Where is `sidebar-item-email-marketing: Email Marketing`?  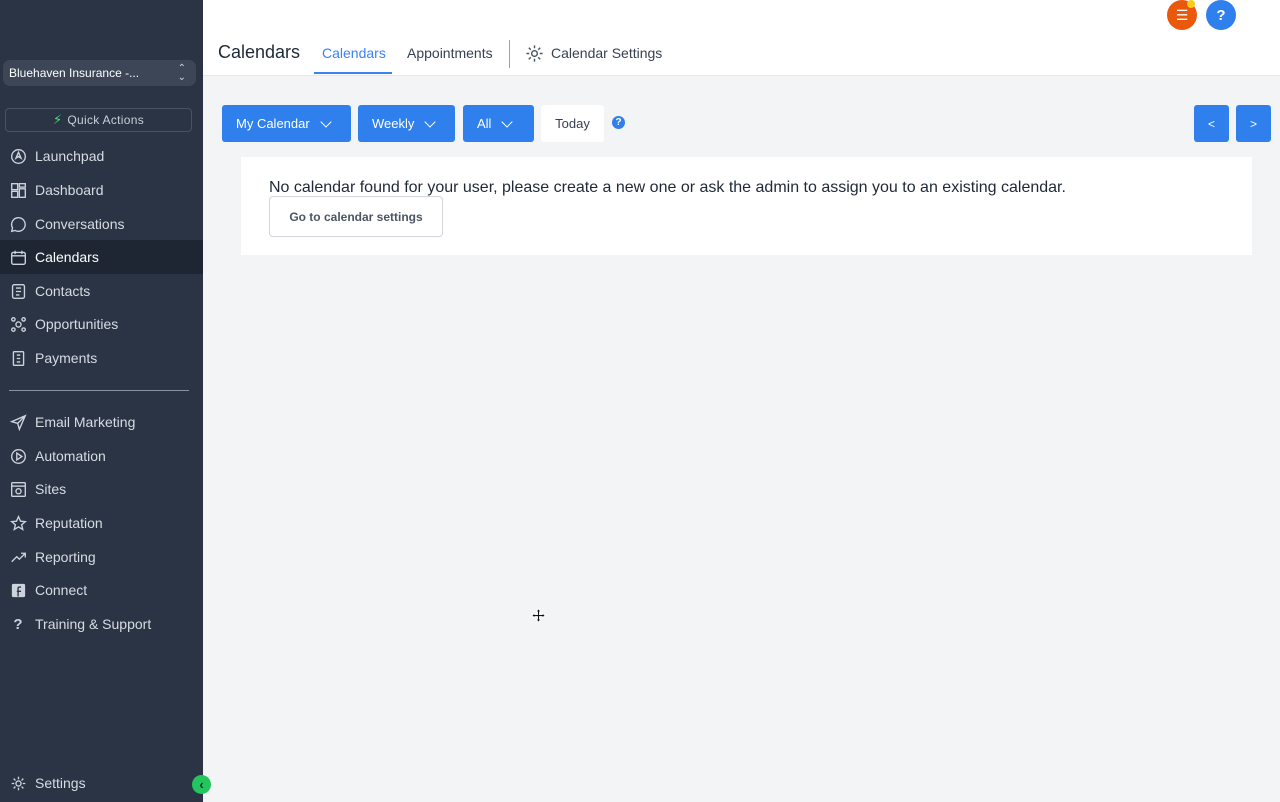
sidebar-item-email-marketing: Email Marketing is located at coordinates (101, 422).